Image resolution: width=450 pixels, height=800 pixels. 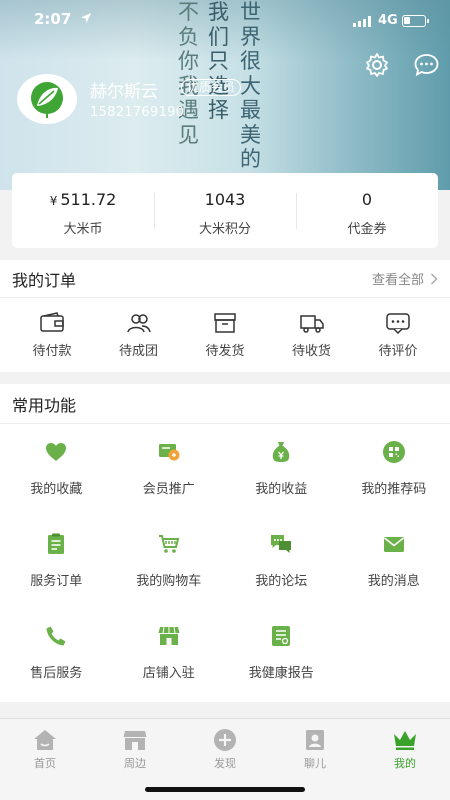 I want to click on currency-symbol: ¥, so click(x=53, y=201).